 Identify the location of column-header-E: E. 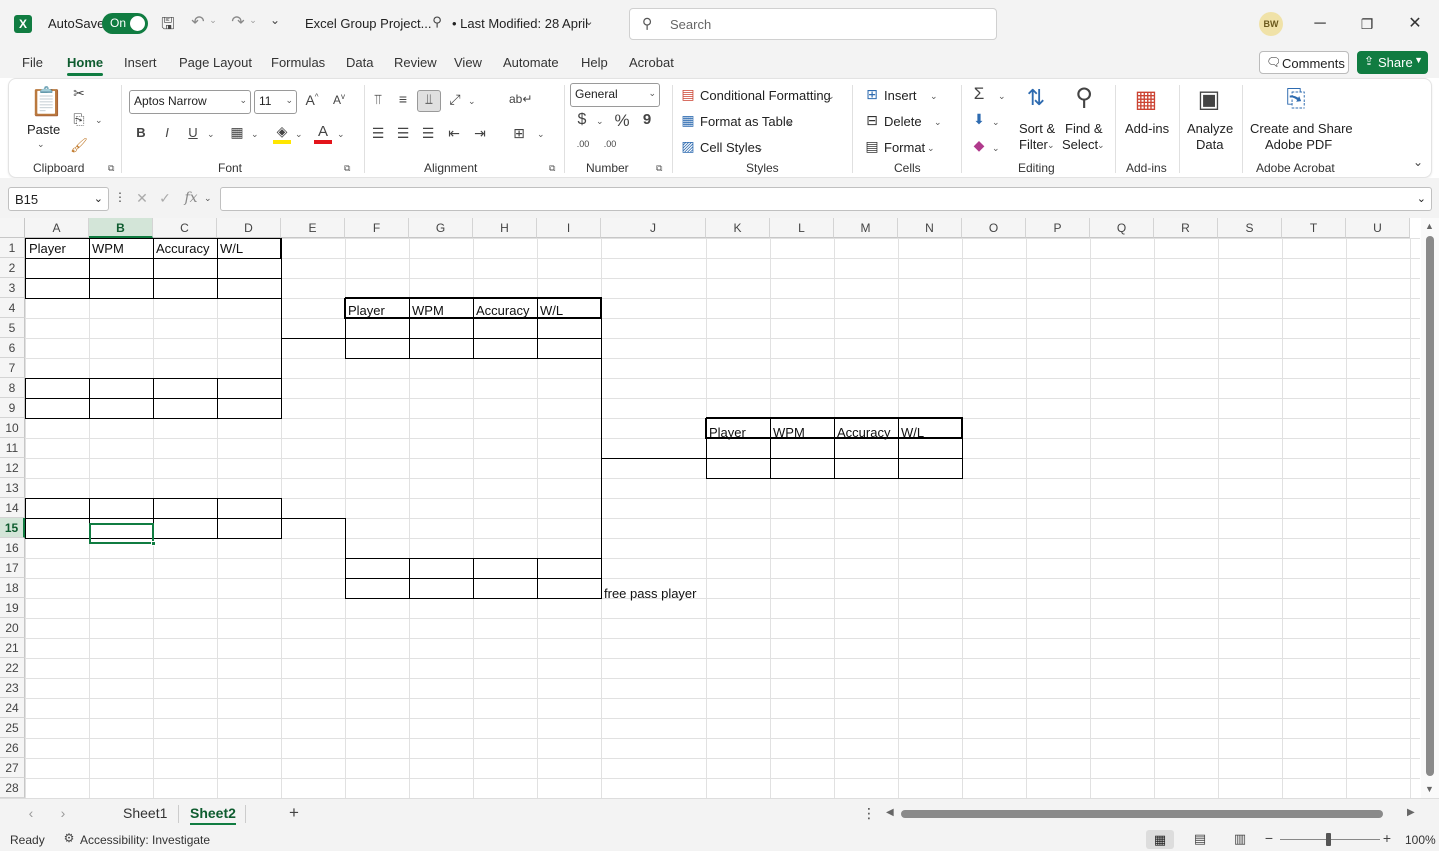
(313, 228).